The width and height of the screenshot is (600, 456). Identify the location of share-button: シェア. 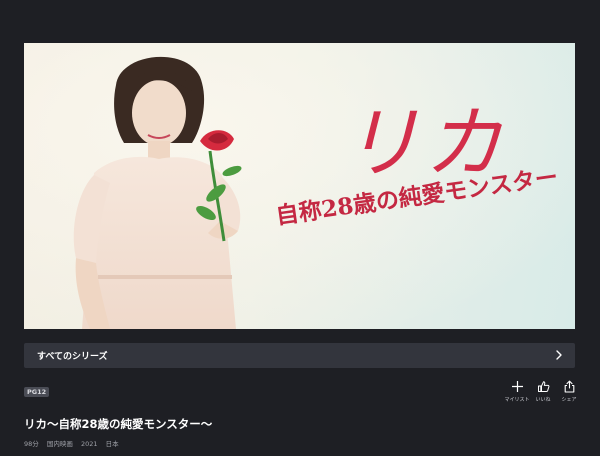
(569, 393).